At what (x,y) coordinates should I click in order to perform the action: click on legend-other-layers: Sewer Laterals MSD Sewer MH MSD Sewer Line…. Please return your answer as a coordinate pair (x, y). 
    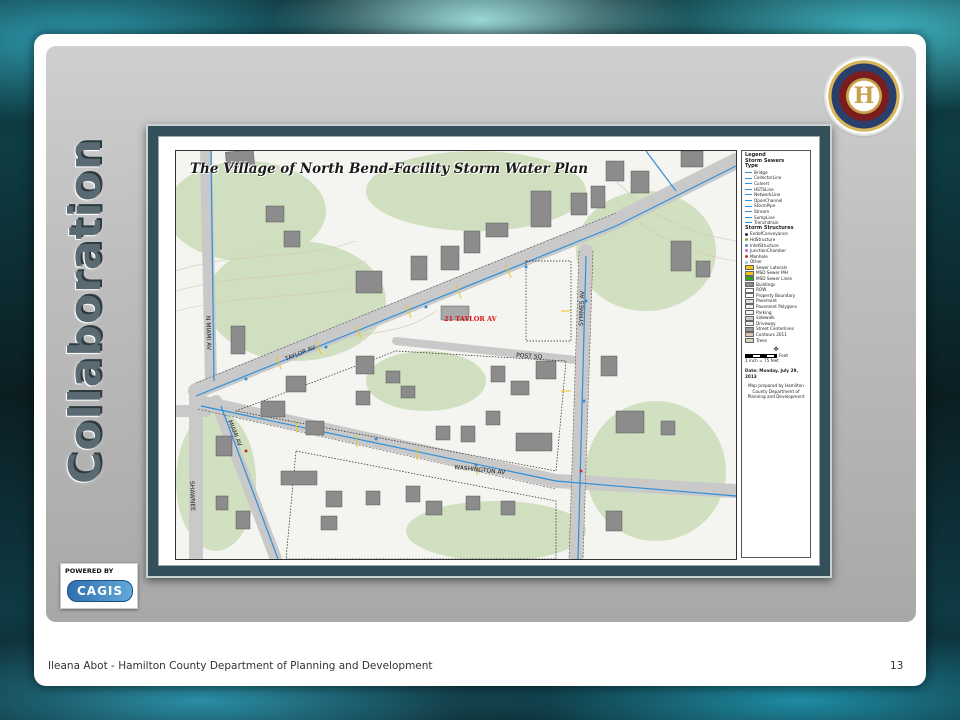
    Looking at the image, I should click on (776, 304).